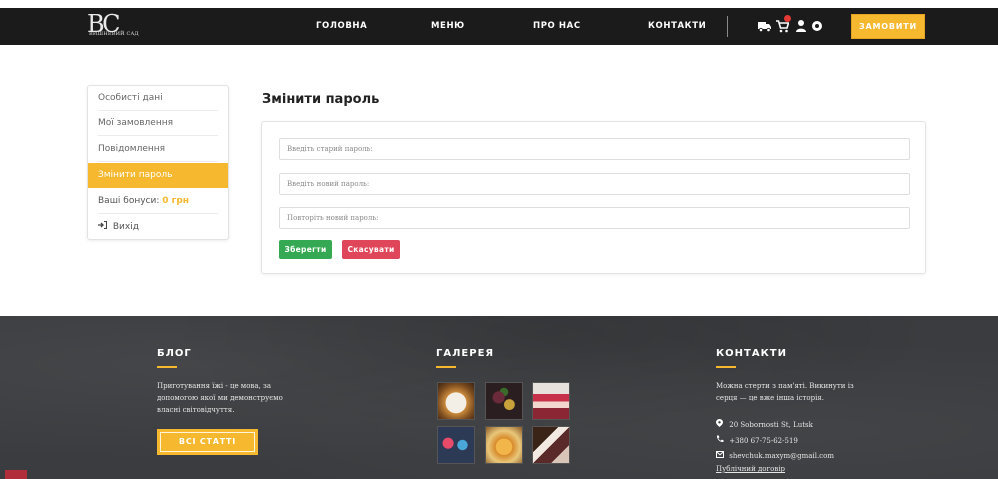 Image resolution: width=998 pixels, height=479 pixels. I want to click on sidebar-item-orders: Мої замовлення, so click(158, 123).